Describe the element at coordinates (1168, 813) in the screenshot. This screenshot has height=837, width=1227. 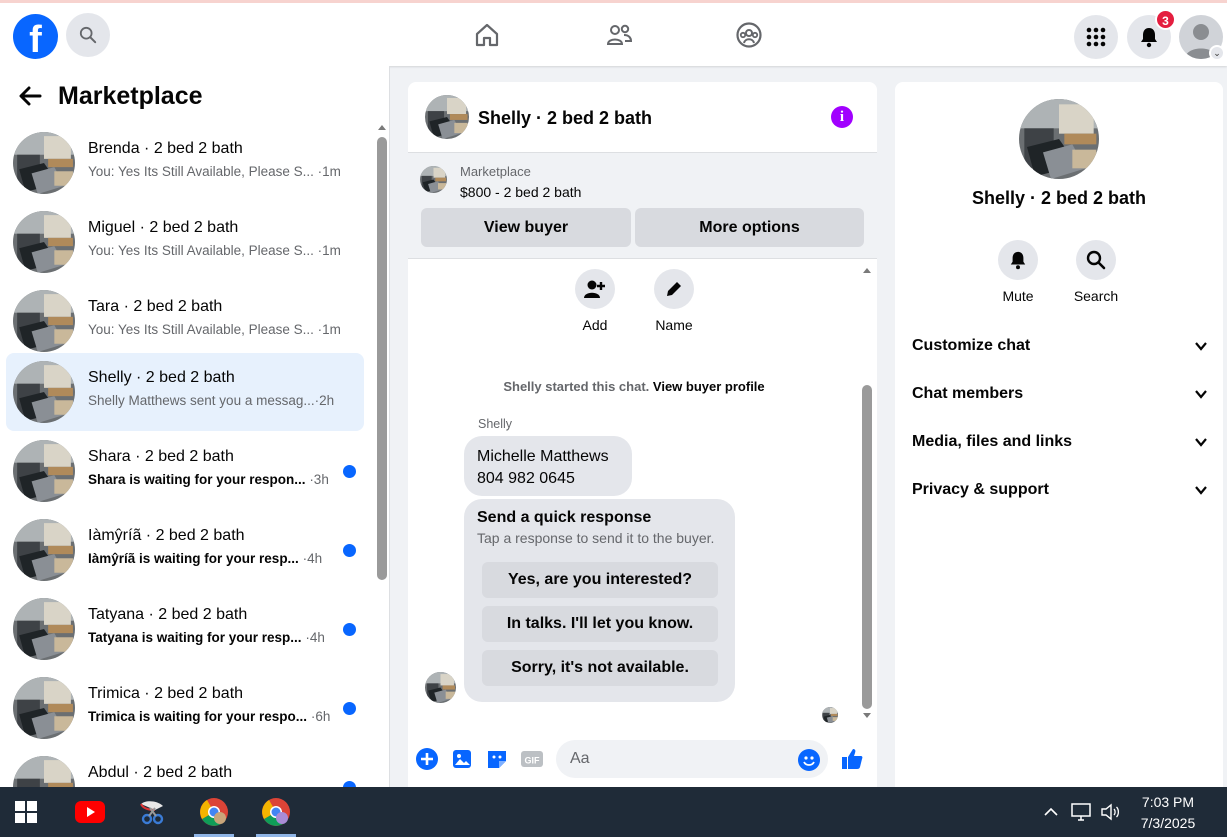
I see `taskbar-clock: 7:03 PM 7/3/2025` at that location.